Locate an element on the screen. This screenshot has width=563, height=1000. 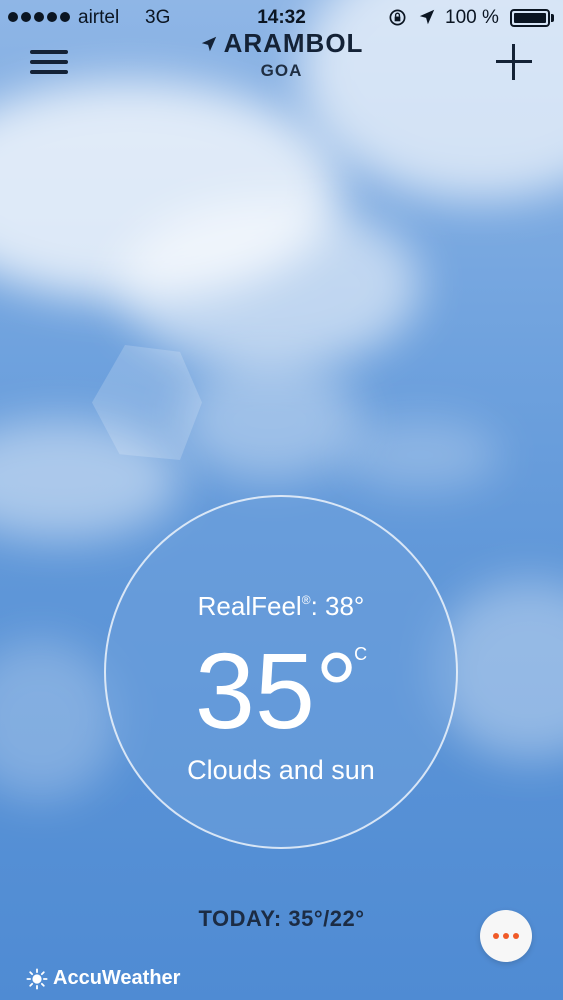
accuweather-sun-icon is located at coordinates (37, 978).